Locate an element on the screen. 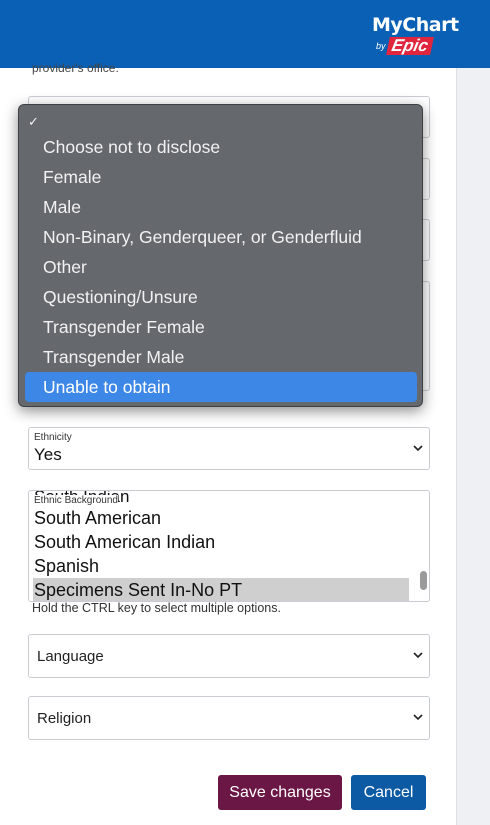 This screenshot has width=490, height=825. listbox-option-selected: Specimens Sent In-No PT is located at coordinates (221, 589).